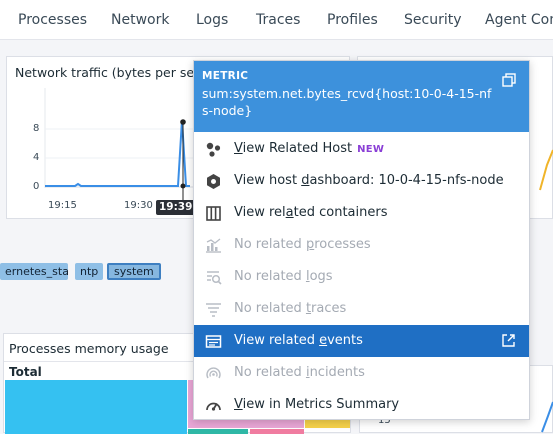 Image resolution: width=553 pixels, height=434 pixels. What do you see at coordinates (213, 149) in the screenshot?
I see `related-host-icon` at bounding box center [213, 149].